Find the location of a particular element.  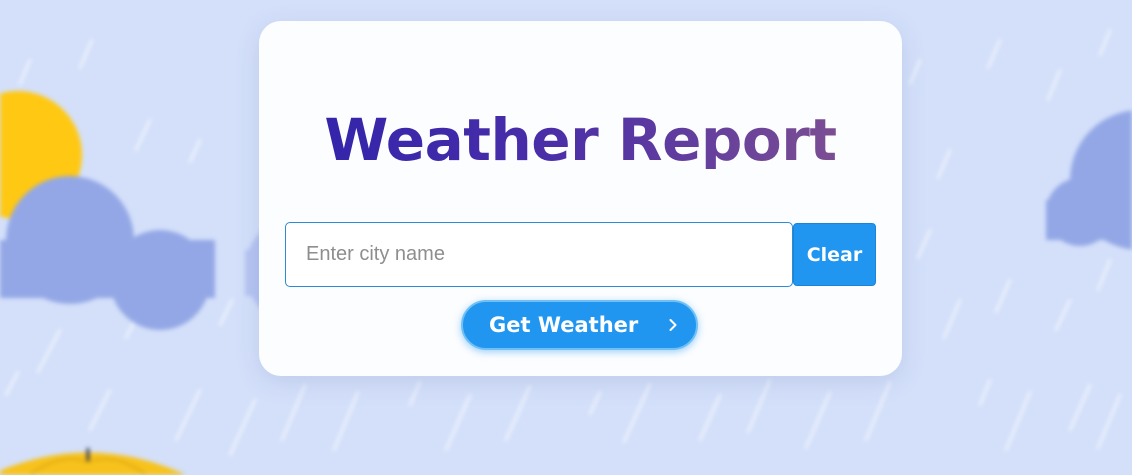

left-cloud-icon is located at coordinates (107, 253).